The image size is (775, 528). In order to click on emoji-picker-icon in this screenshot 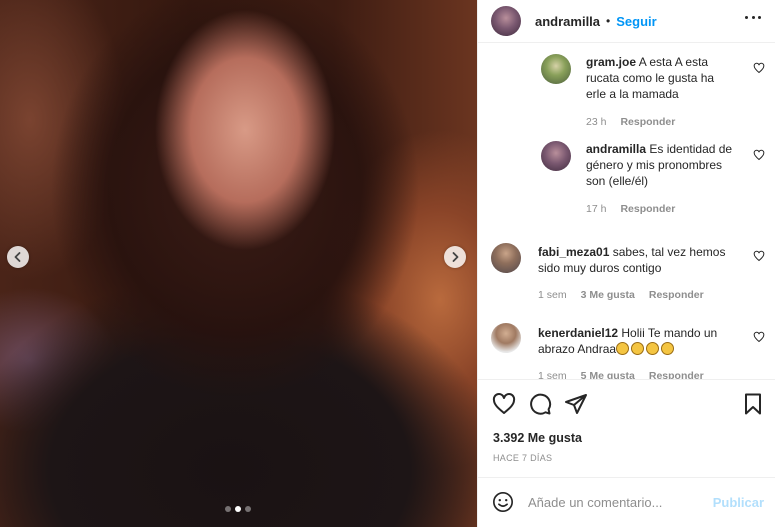, I will do `click(503, 502)`.